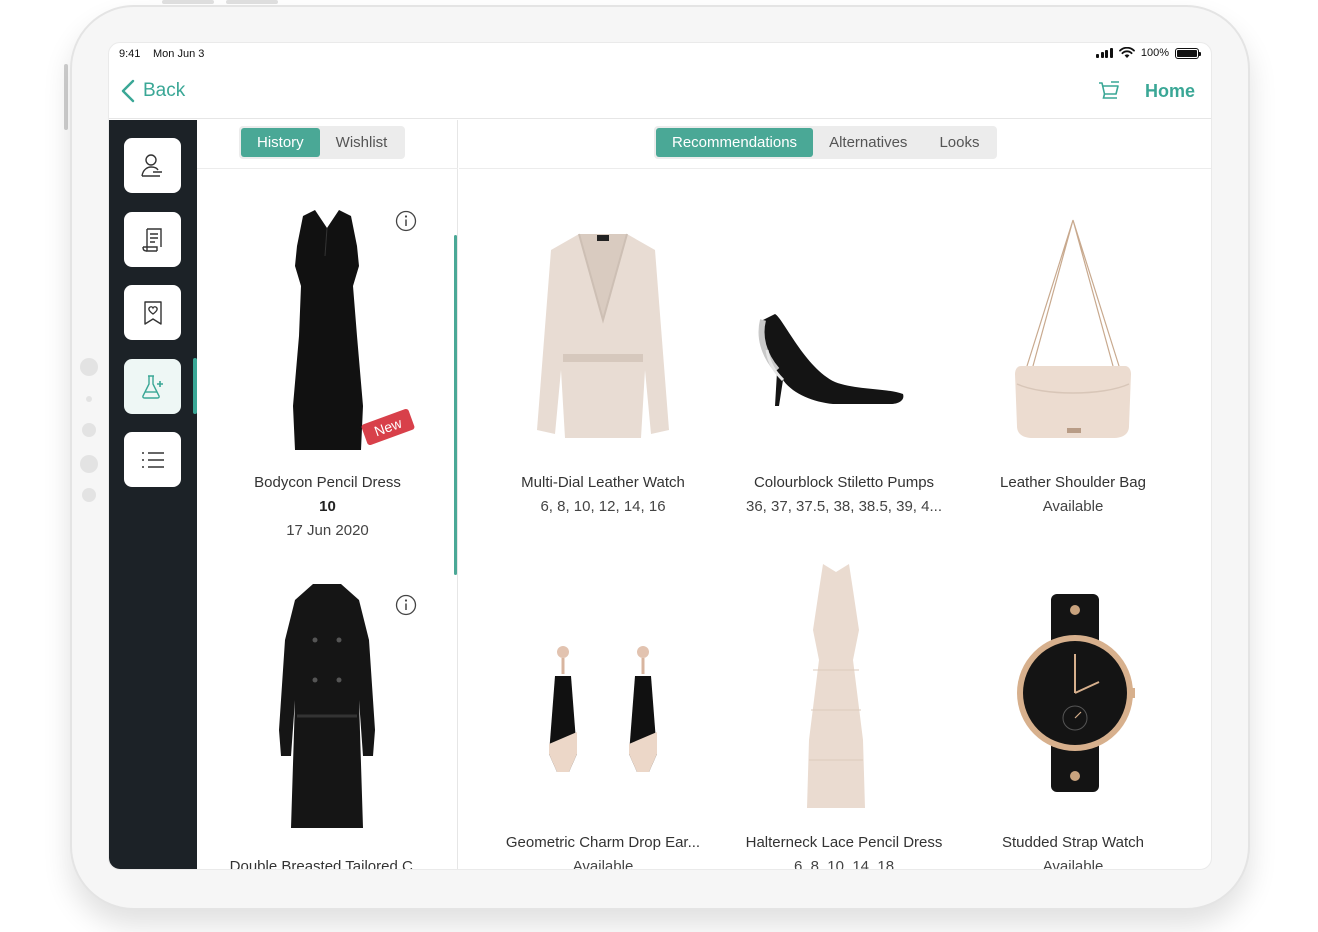 This screenshot has width=1318, height=932. I want to click on product-detail: 6, 8, 10, 14, 18, so click(844, 864).